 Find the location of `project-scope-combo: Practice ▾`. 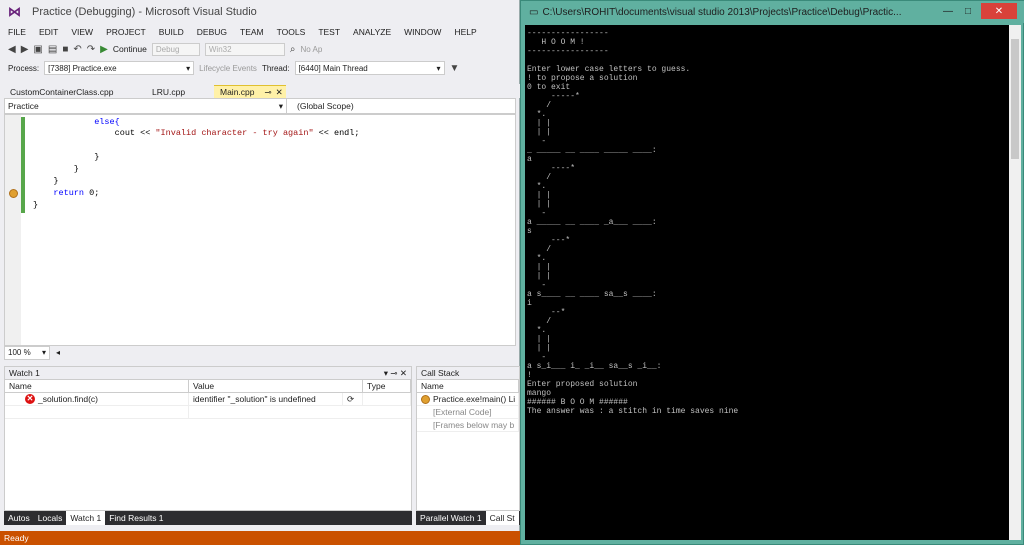

project-scope-combo: Practice ▾ is located at coordinates (146, 106).